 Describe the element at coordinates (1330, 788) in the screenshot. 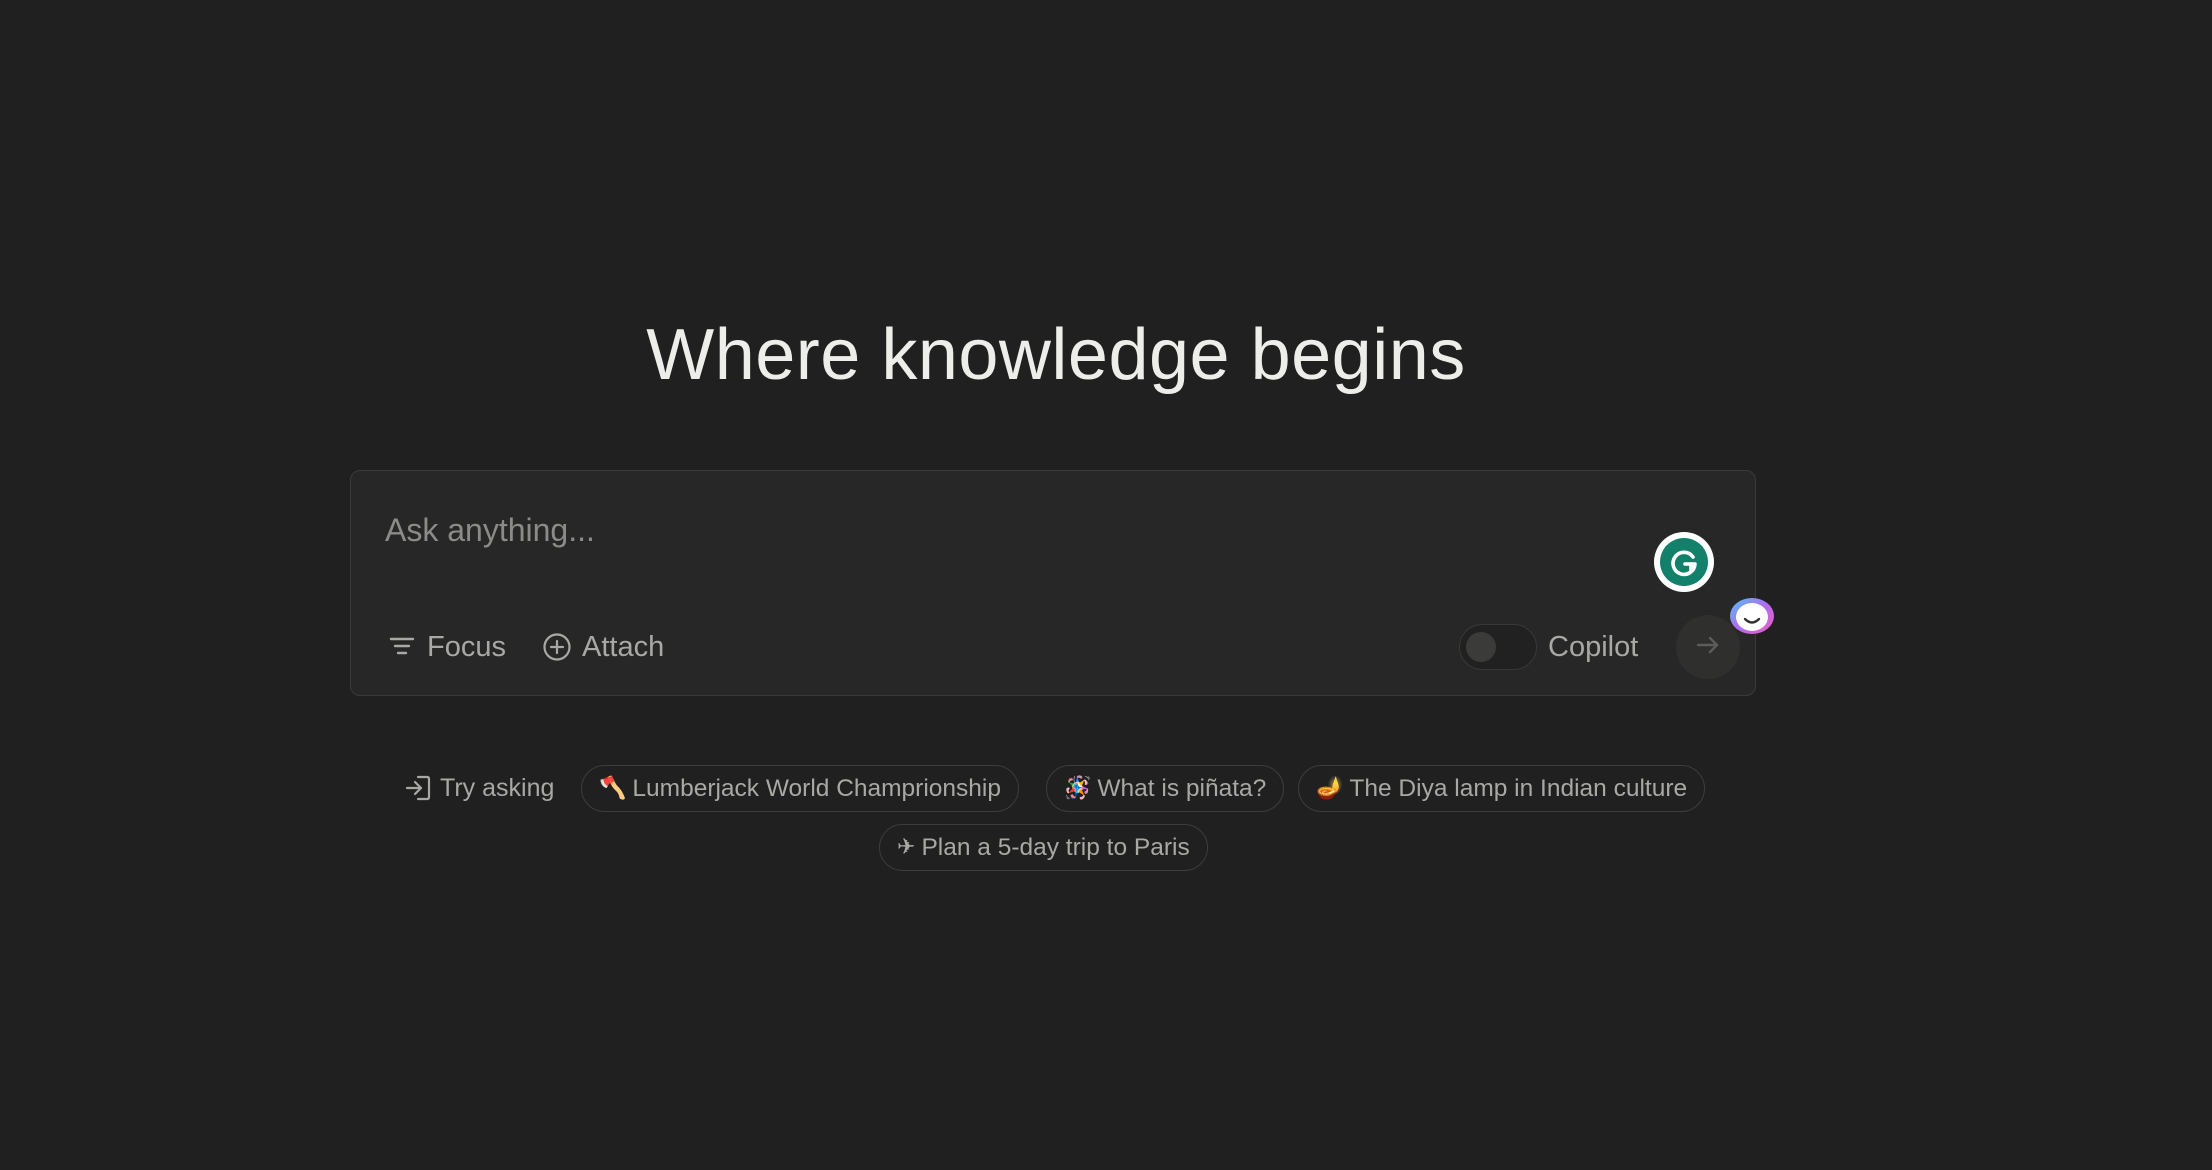

I see `diya-lamp-icon: 🪔` at that location.